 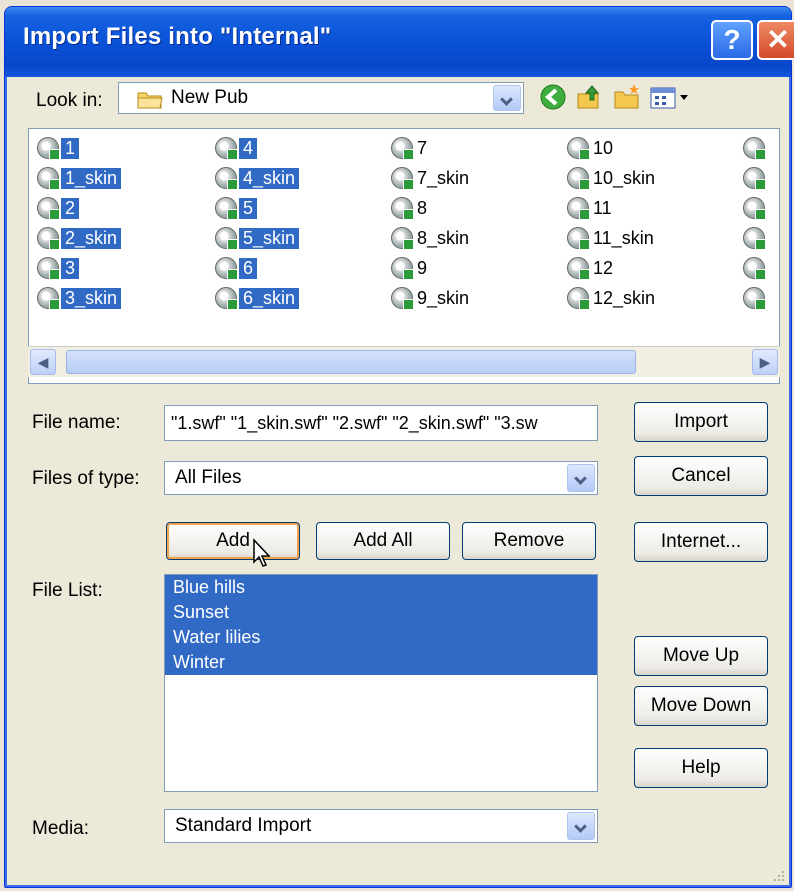 I want to click on file-item-name: 9_skin, so click(x=443, y=297).